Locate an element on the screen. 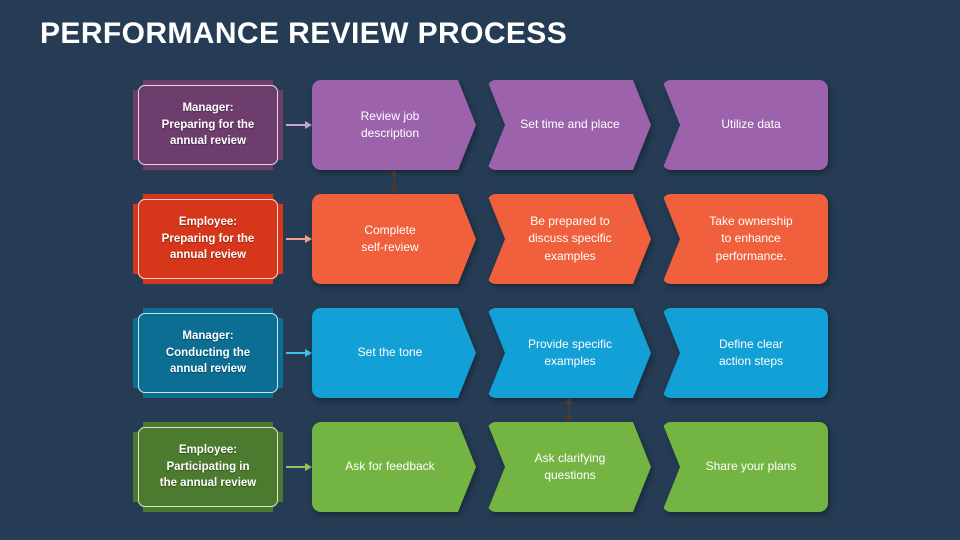 This screenshot has height=540, width=960. process-step-label: Set the tone is located at coordinates (390, 352).